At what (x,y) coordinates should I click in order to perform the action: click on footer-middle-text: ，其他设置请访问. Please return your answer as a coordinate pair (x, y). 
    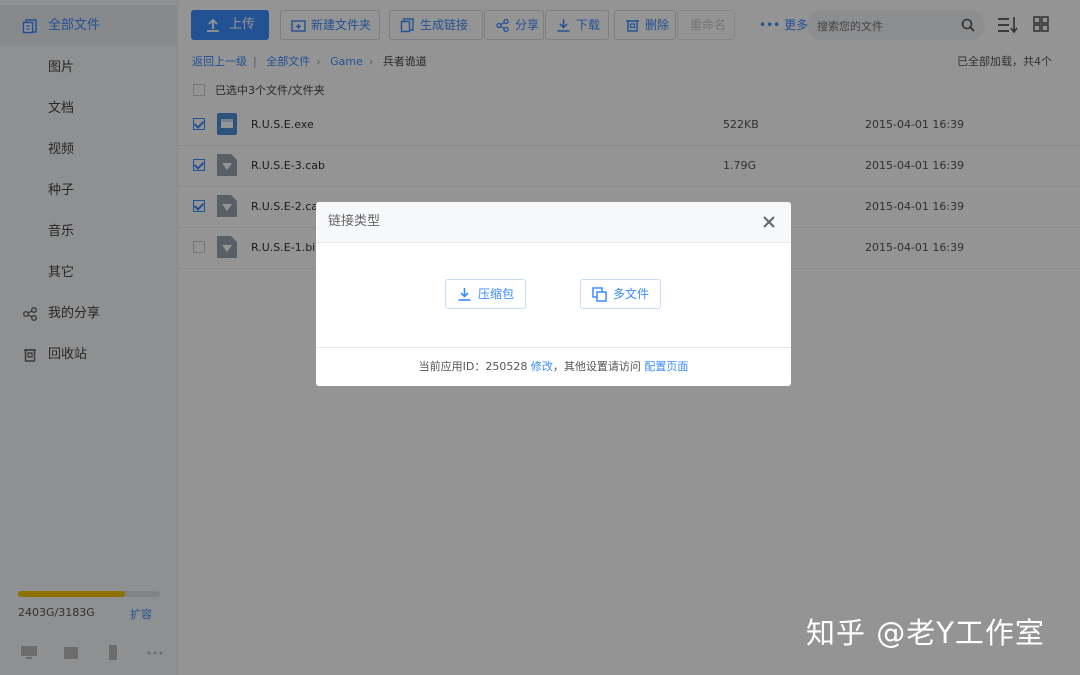
    Looking at the image, I should click on (596, 366).